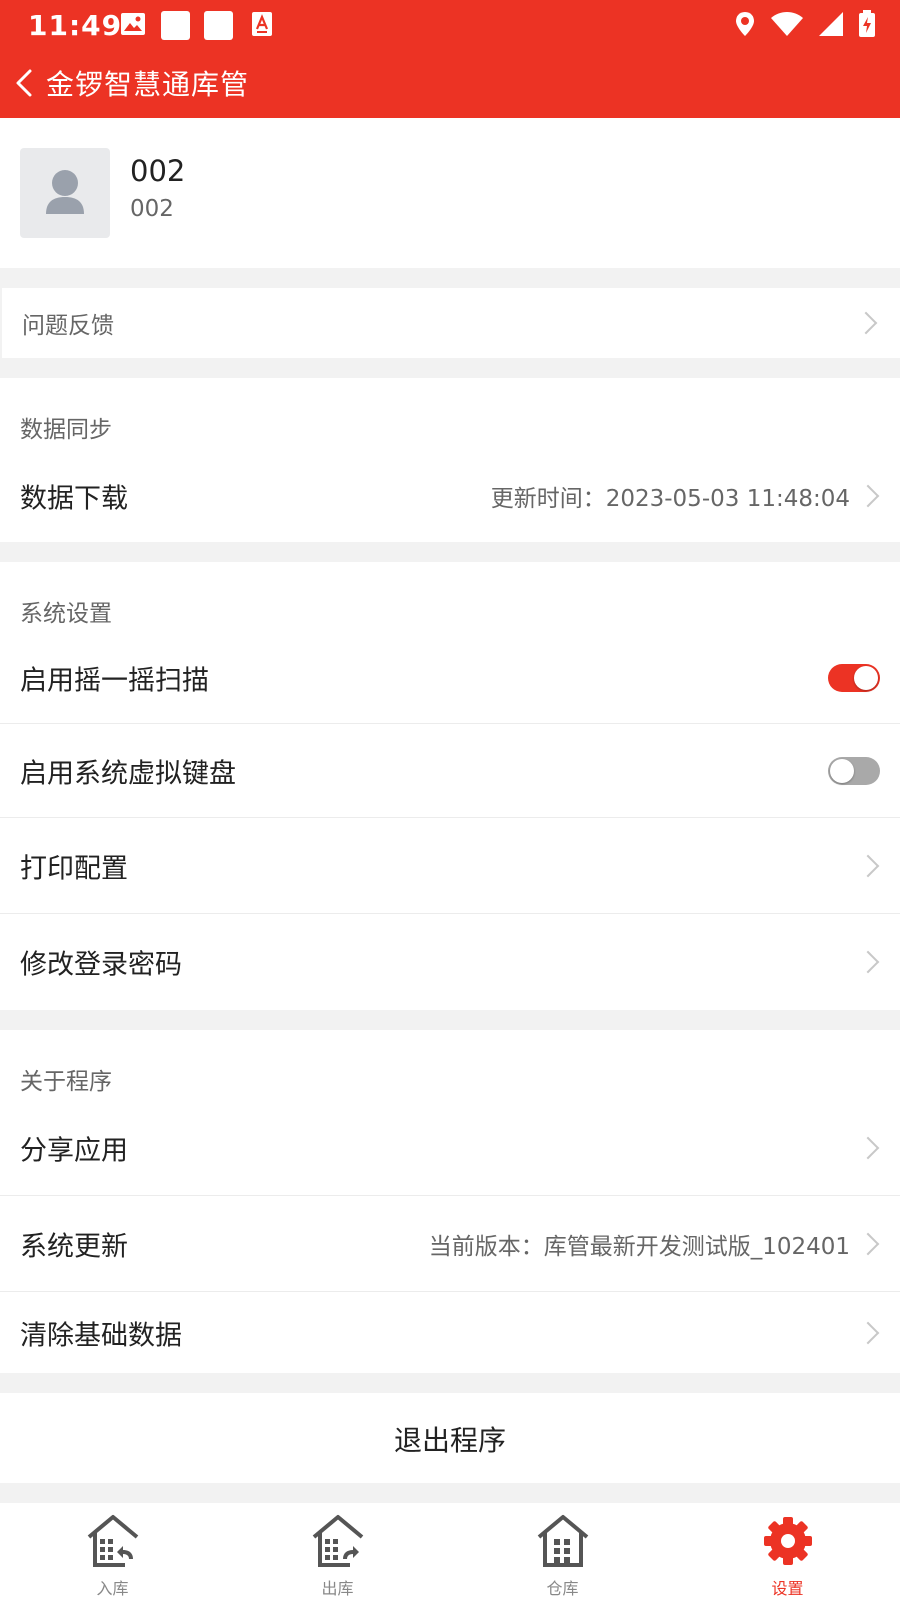 This screenshot has width=900, height=1600. What do you see at coordinates (562, 1588) in the screenshot?
I see `nav-label: 仓库` at bounding box center [562, 1588].